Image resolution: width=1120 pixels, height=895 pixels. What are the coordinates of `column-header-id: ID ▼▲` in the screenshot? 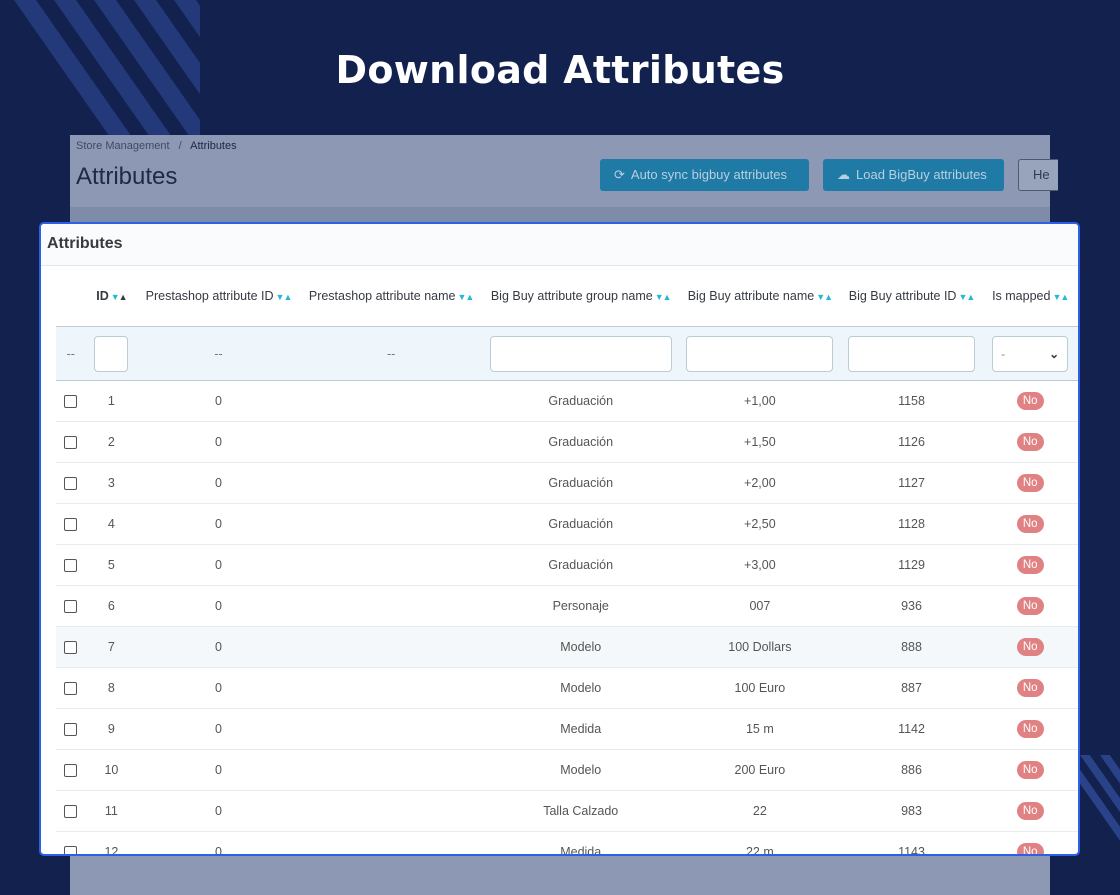 It's located at (112, 296).